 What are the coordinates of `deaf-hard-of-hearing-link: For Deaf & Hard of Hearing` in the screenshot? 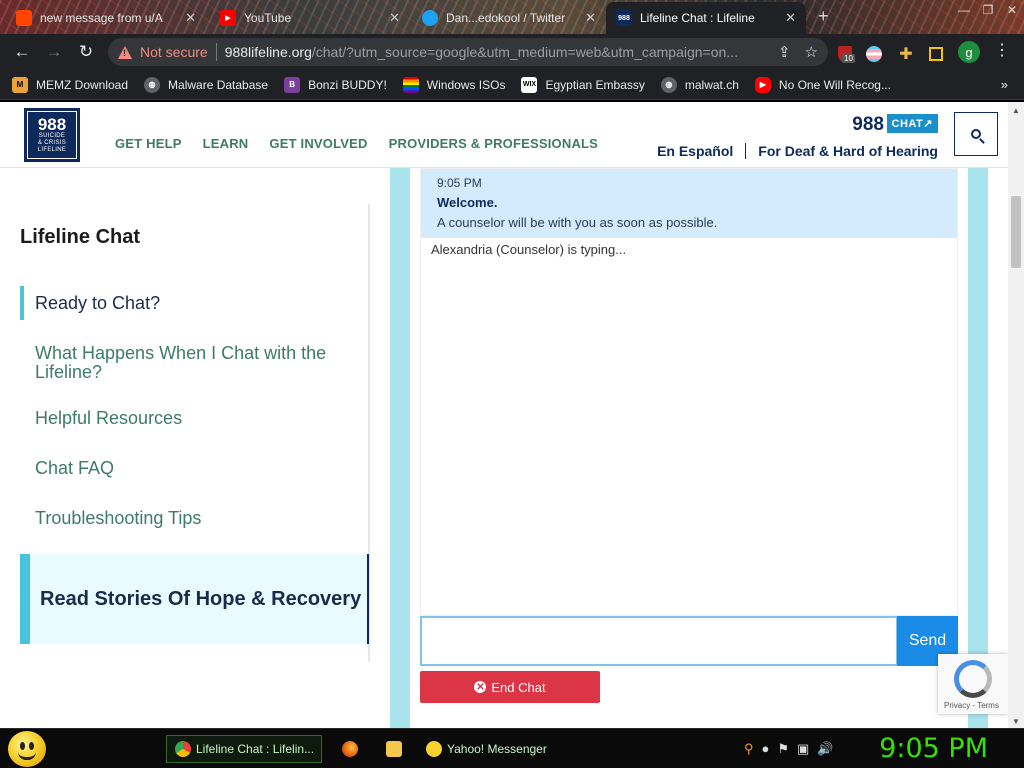 It's located at (848, 151).